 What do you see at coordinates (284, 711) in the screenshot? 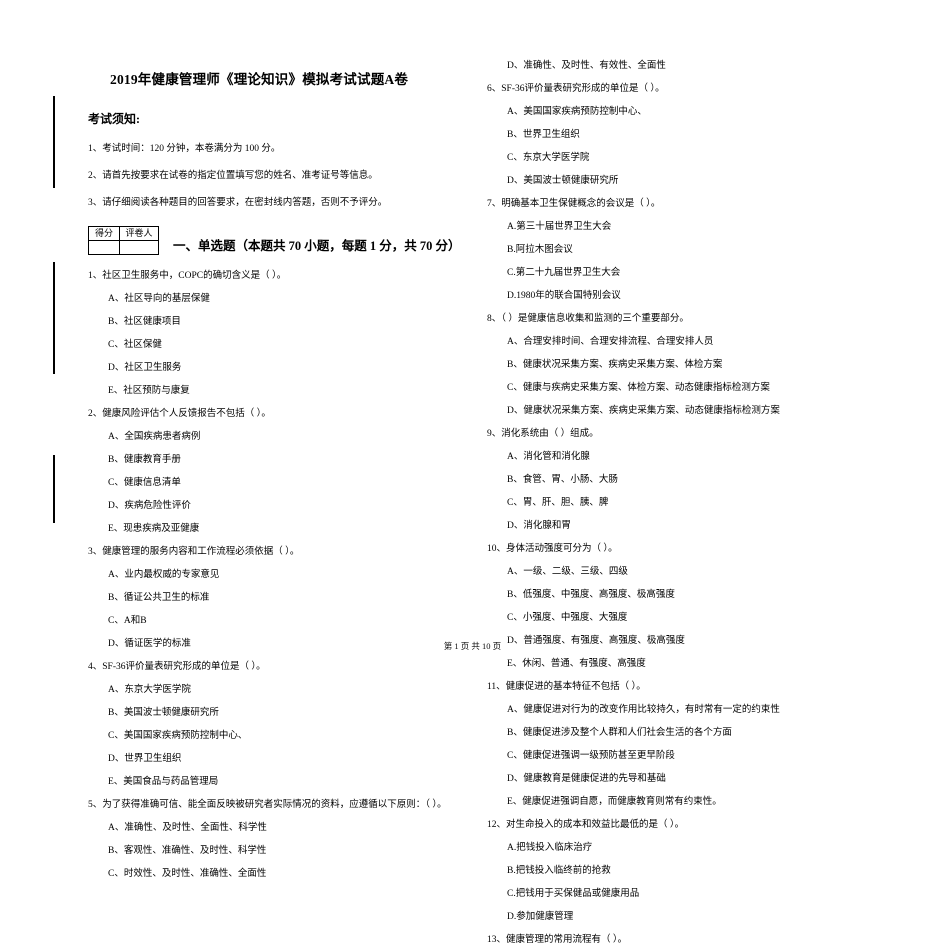
I see `question-option: B、美国波士顿健康研究所` at bounding box center [284, 711].